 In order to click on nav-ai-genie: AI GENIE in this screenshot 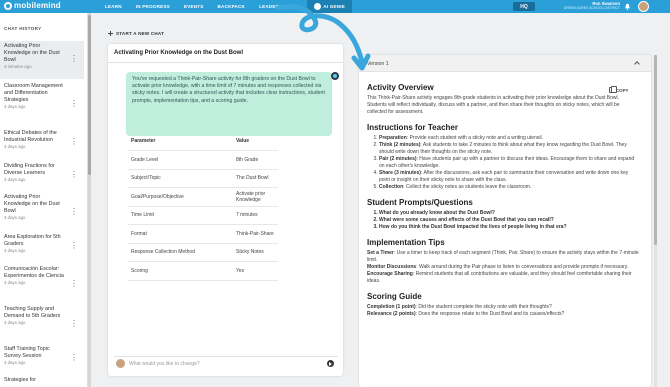, I will do `click(330, 6)`.